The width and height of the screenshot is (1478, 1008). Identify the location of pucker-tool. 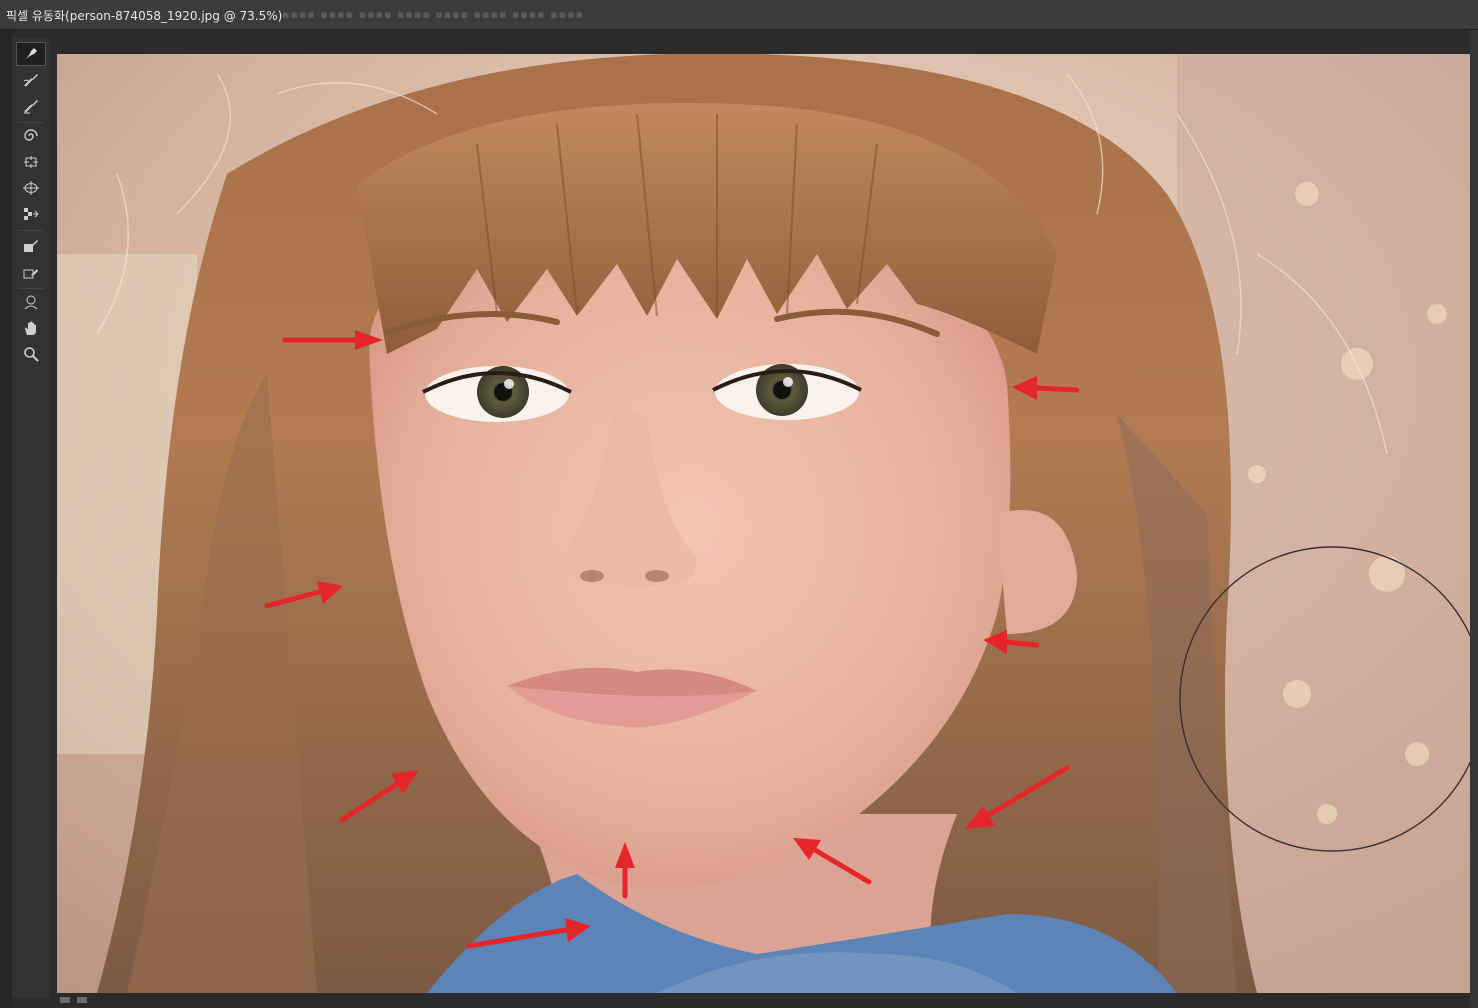
(31, 162).